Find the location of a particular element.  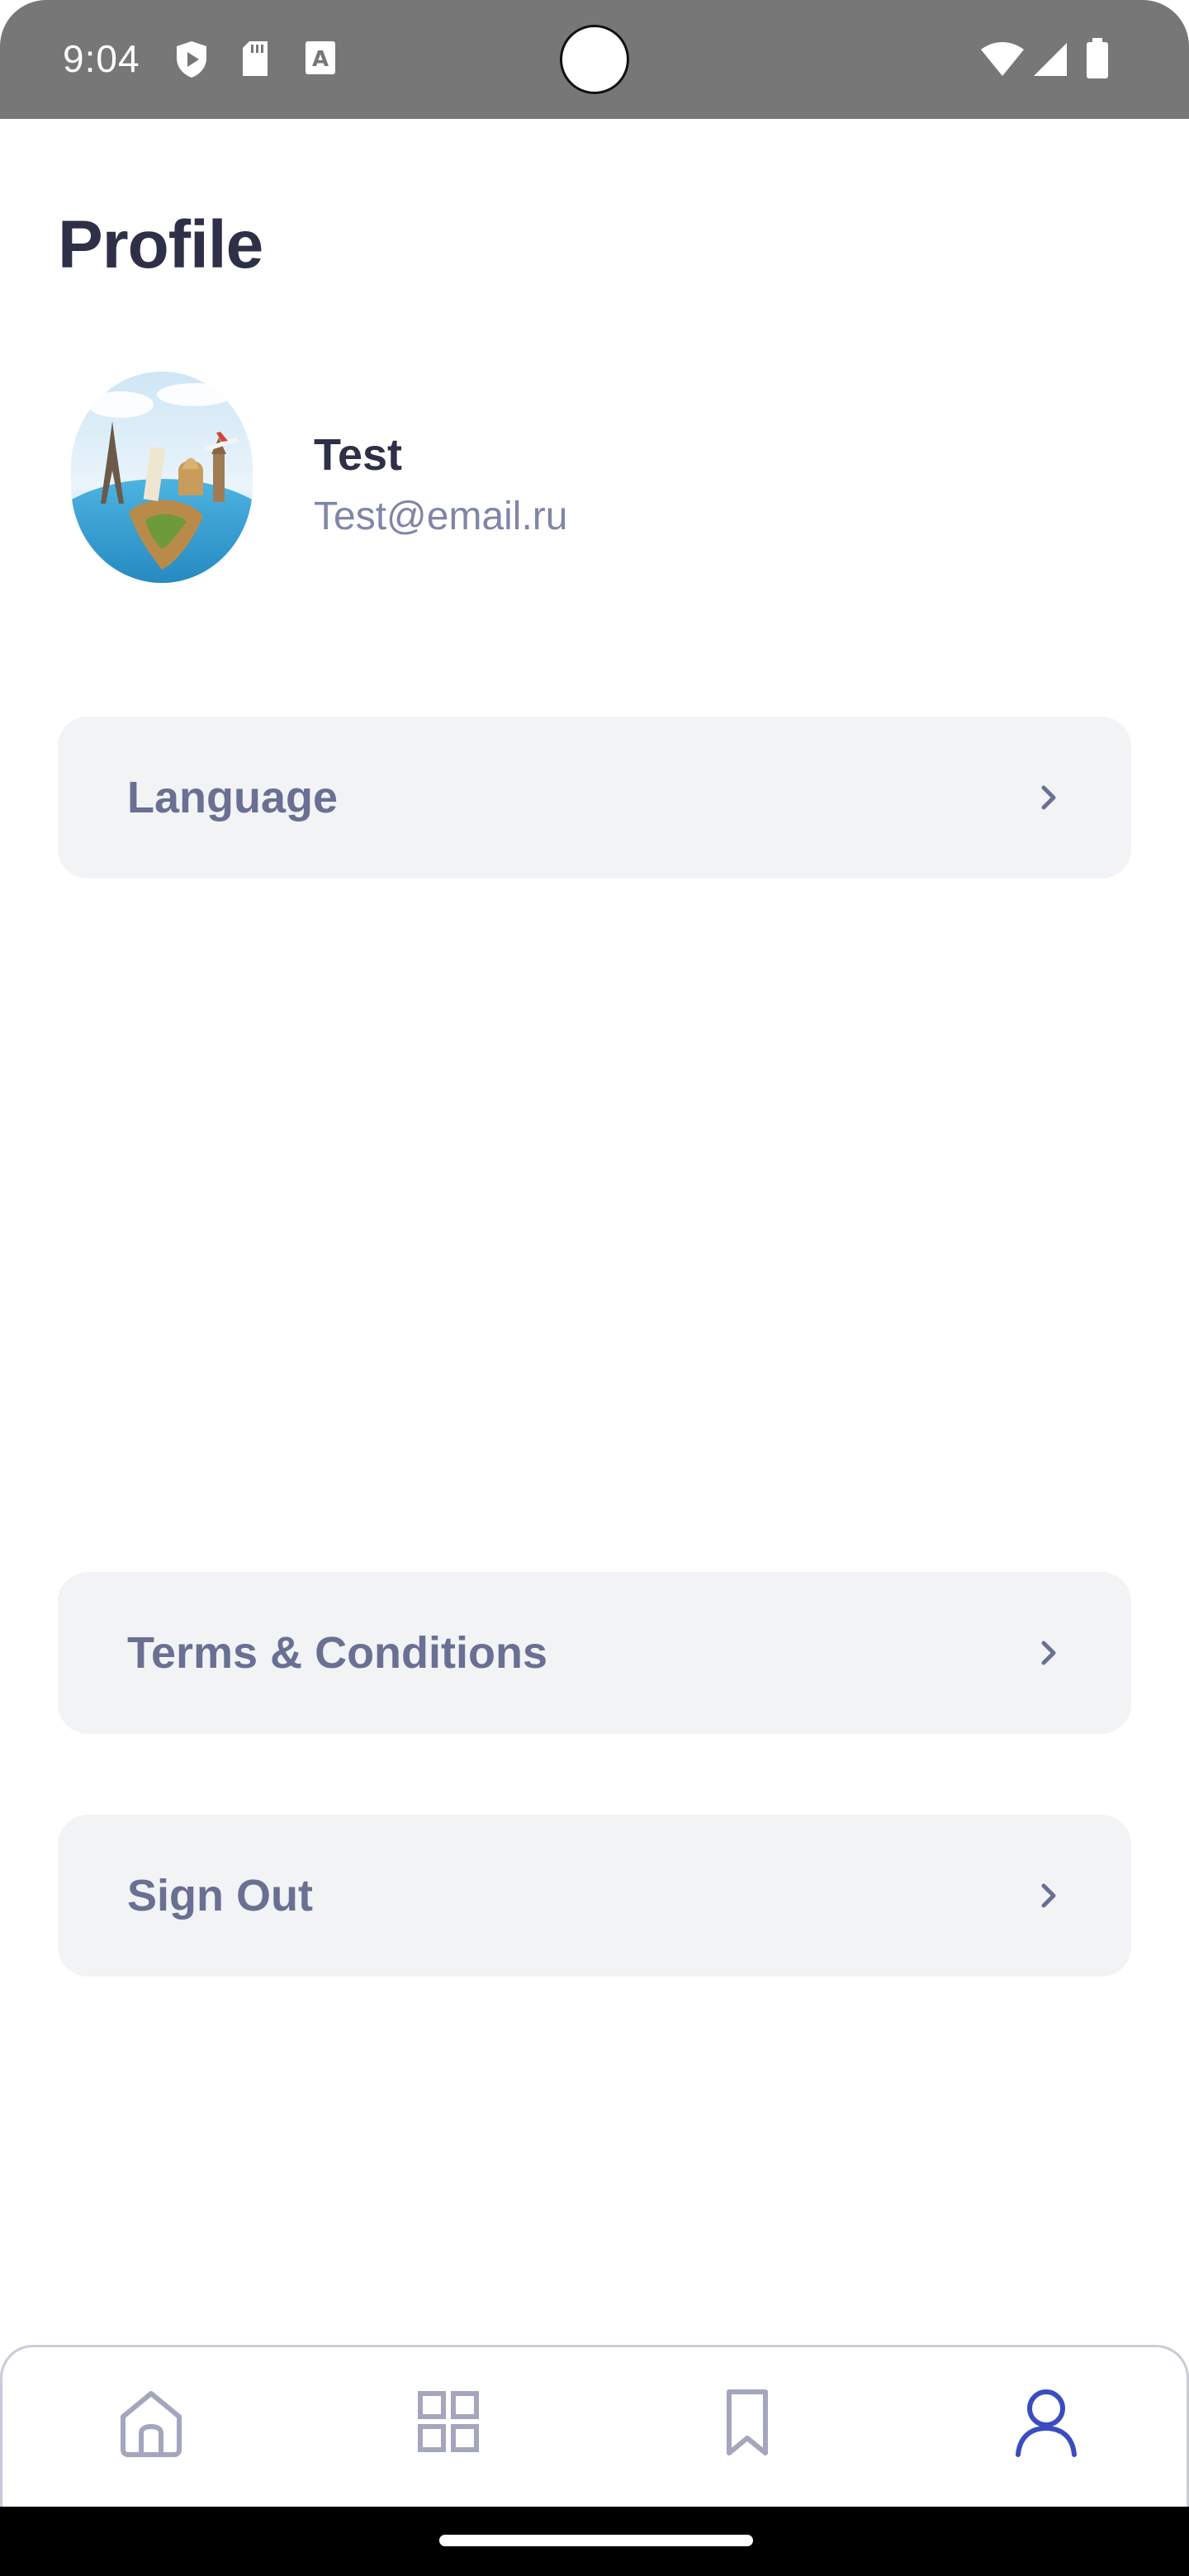

battery-icon is located at coordinates (1097, 60).